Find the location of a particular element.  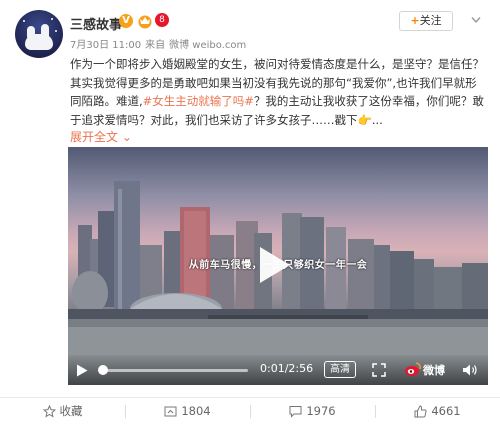

repost-count: 1804 is located at coordinates (196, 411).